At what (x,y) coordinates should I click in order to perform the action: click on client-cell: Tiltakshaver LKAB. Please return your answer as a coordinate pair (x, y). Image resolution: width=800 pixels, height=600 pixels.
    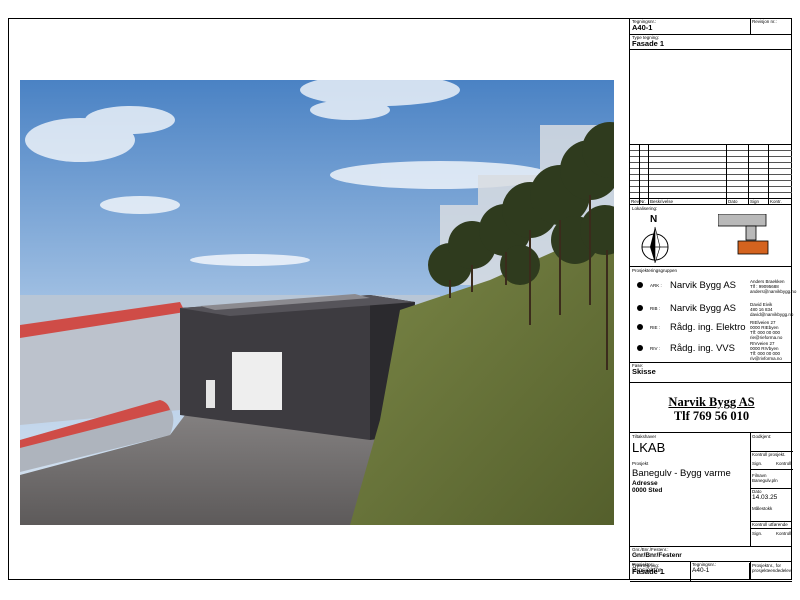
    Looking at the image, I should click on (648, 444).